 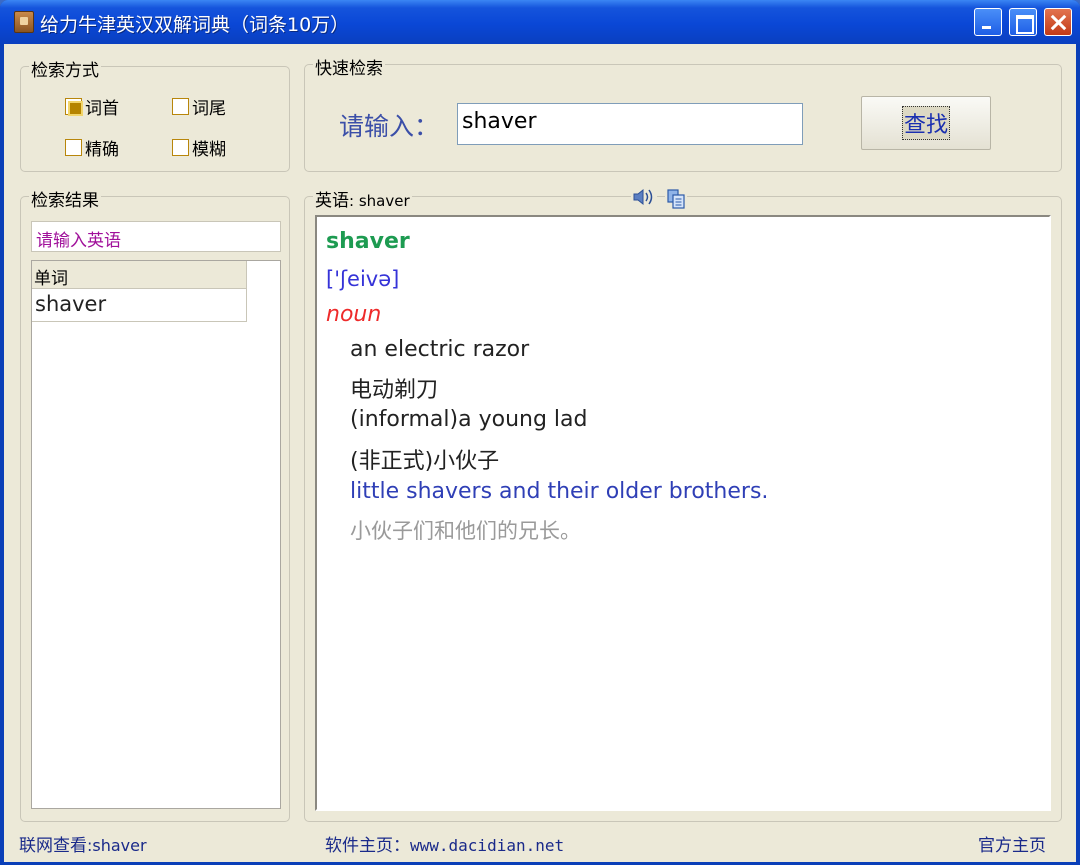 I want to click on entry-part-of-speech: noun, so click(x=354, y=314).